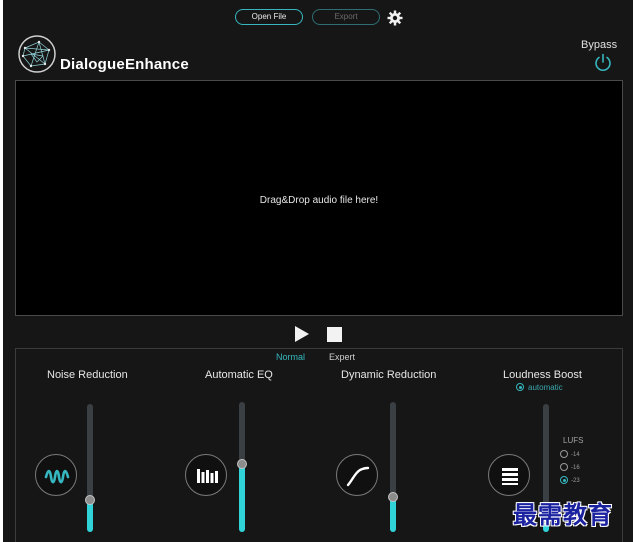  What do you see at coordinates (346, 17) in the screenshot?
I see `export-button: Export` at bounding box center [346, 17].